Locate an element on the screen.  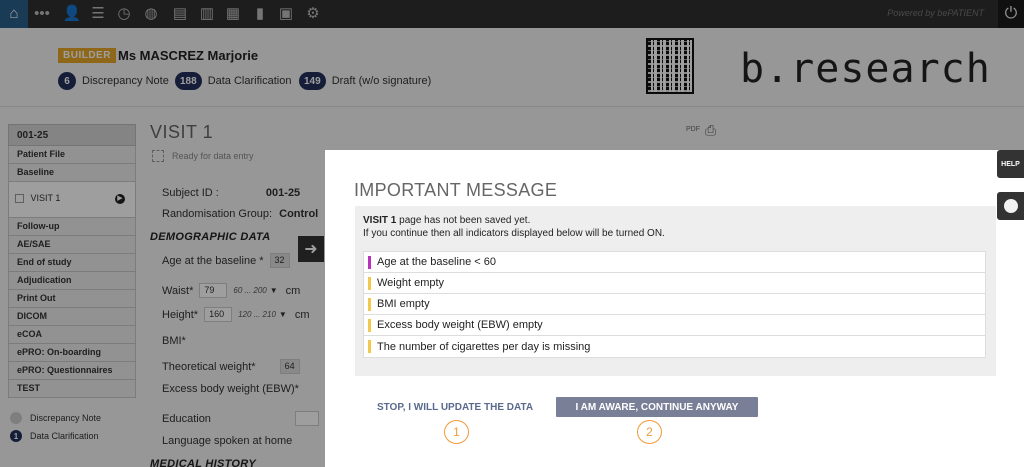
circle-icon is located at coordinates (1010, 206).